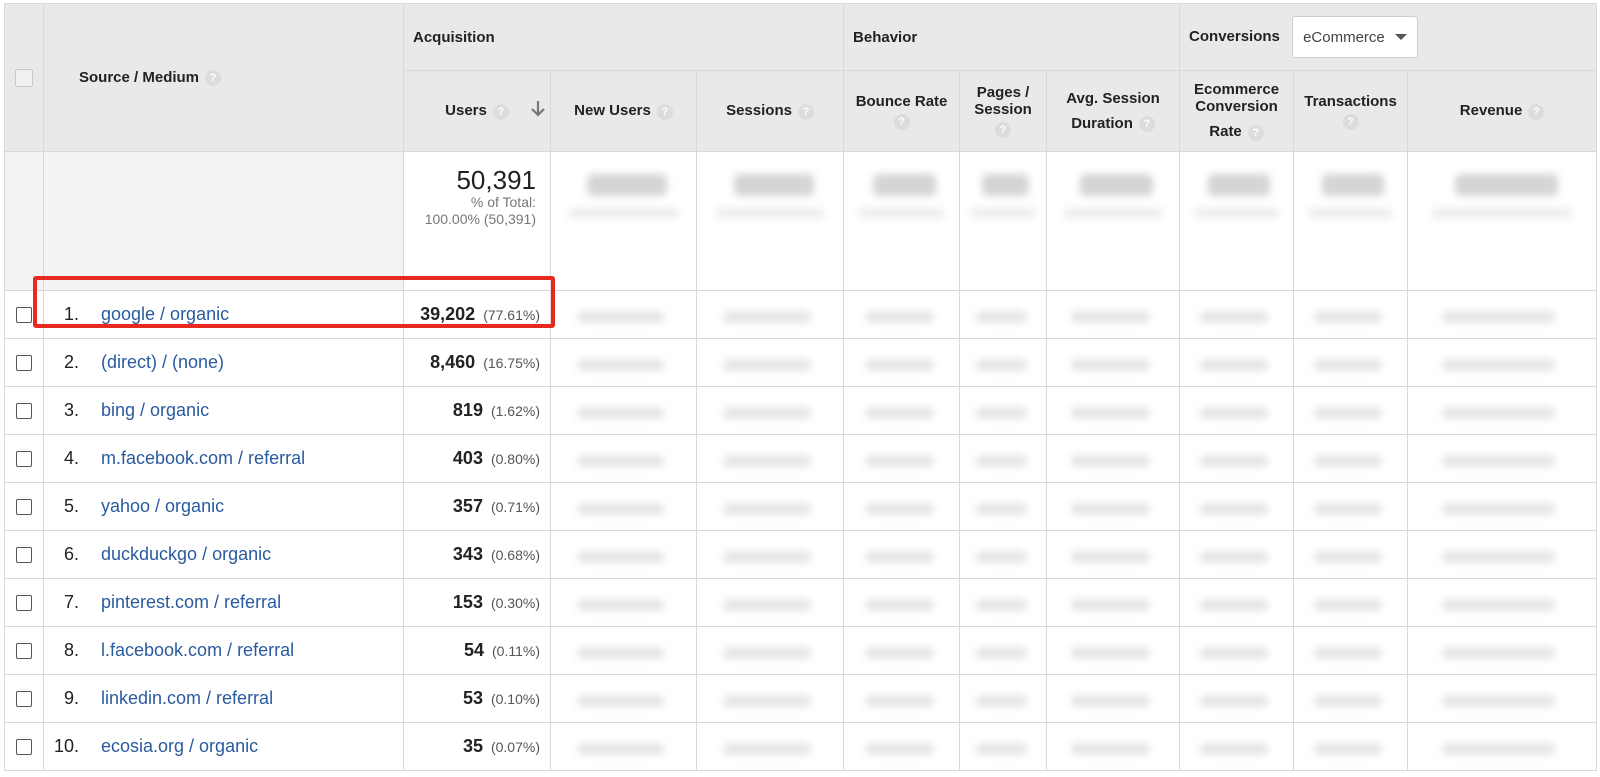 The width and height of the screenshot is (1600, 777). I want to click on conversions-select: eCommerce, so click(1355, 37).